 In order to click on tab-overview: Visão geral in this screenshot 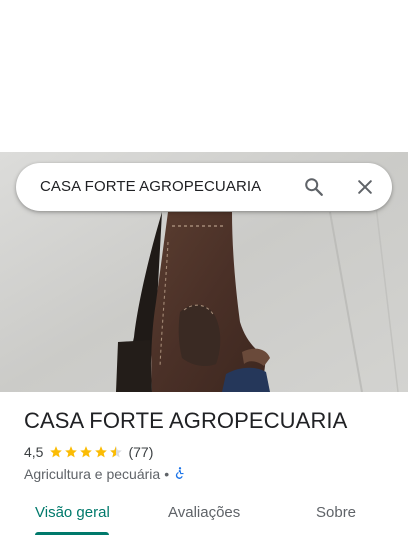, I will do `click(72, 512)`.